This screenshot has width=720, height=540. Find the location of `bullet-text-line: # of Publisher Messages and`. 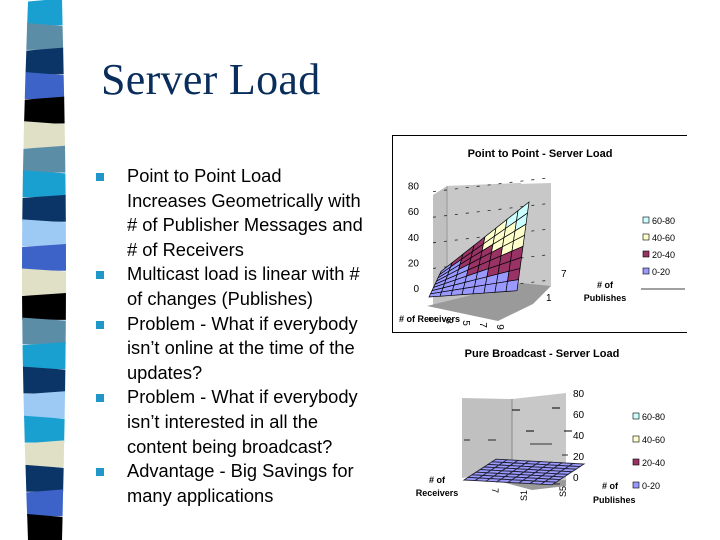

bullet-text-line: # of Publisher Messages and is located at coordinates (245, 225).